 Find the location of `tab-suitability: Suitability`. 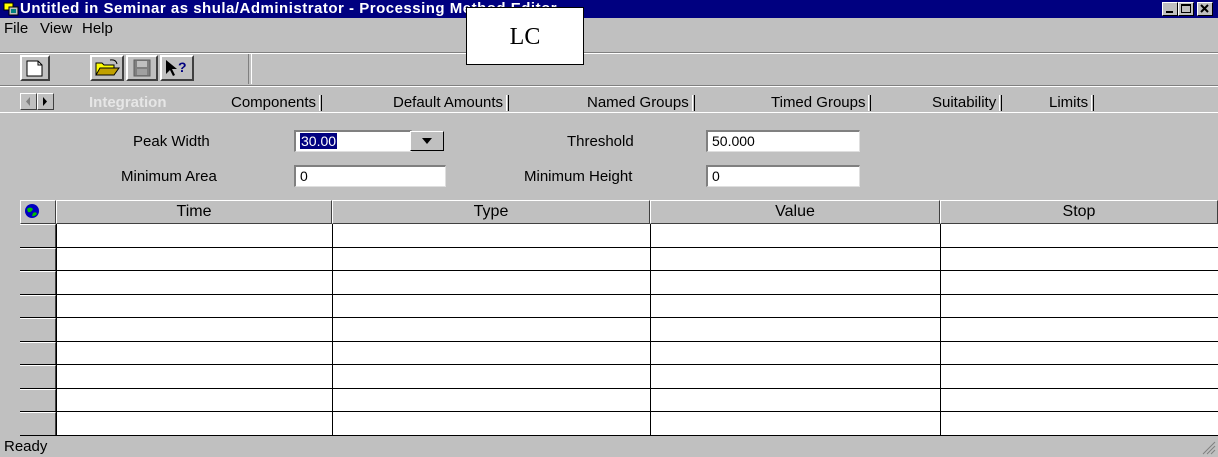

tab-suitability: Suitability is located at coordinates (966, 102).